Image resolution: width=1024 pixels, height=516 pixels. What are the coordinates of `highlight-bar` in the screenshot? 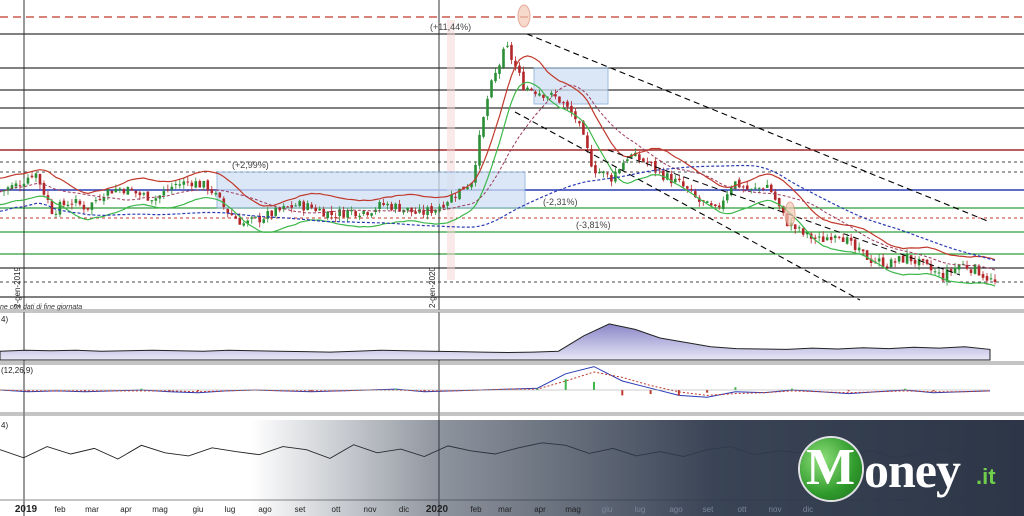 It's located at (451, 150).